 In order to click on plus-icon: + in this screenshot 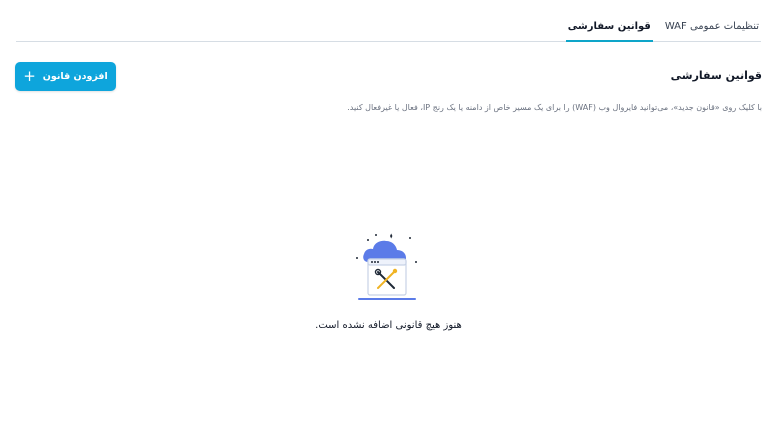, I will do `click(29, 76)`.